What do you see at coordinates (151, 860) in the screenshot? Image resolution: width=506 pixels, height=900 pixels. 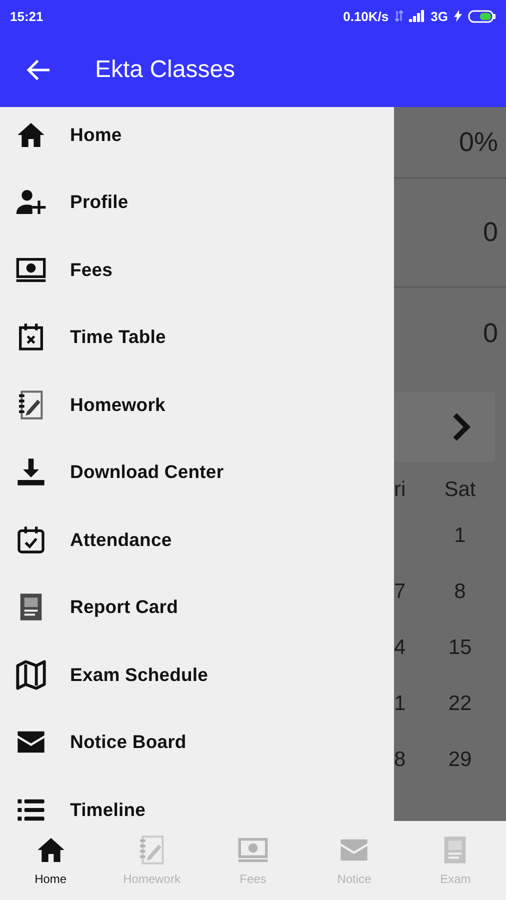 I see `nav-tab: Homework` at bounding box center [151, 860].